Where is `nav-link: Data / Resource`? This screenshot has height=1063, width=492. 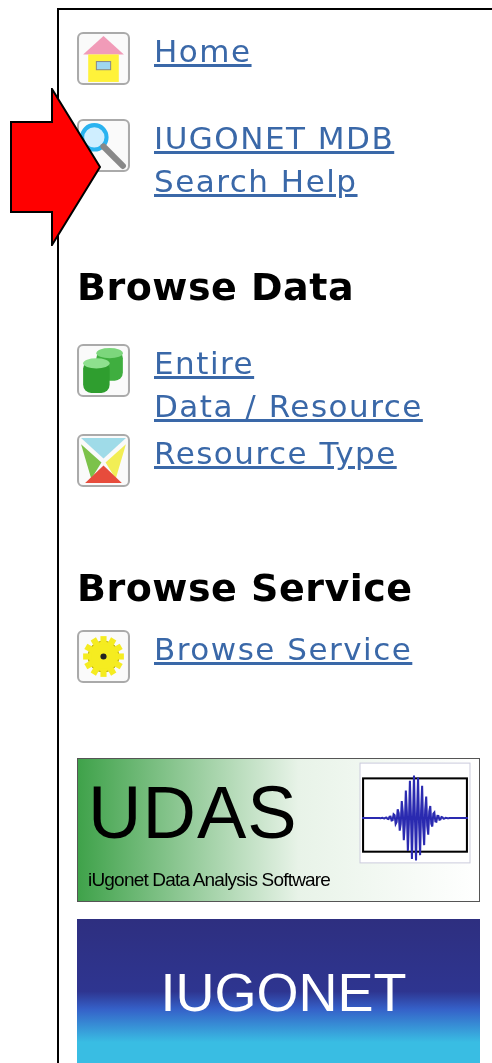
nav-link: Data / Resource is located at coordinates (288, 406).